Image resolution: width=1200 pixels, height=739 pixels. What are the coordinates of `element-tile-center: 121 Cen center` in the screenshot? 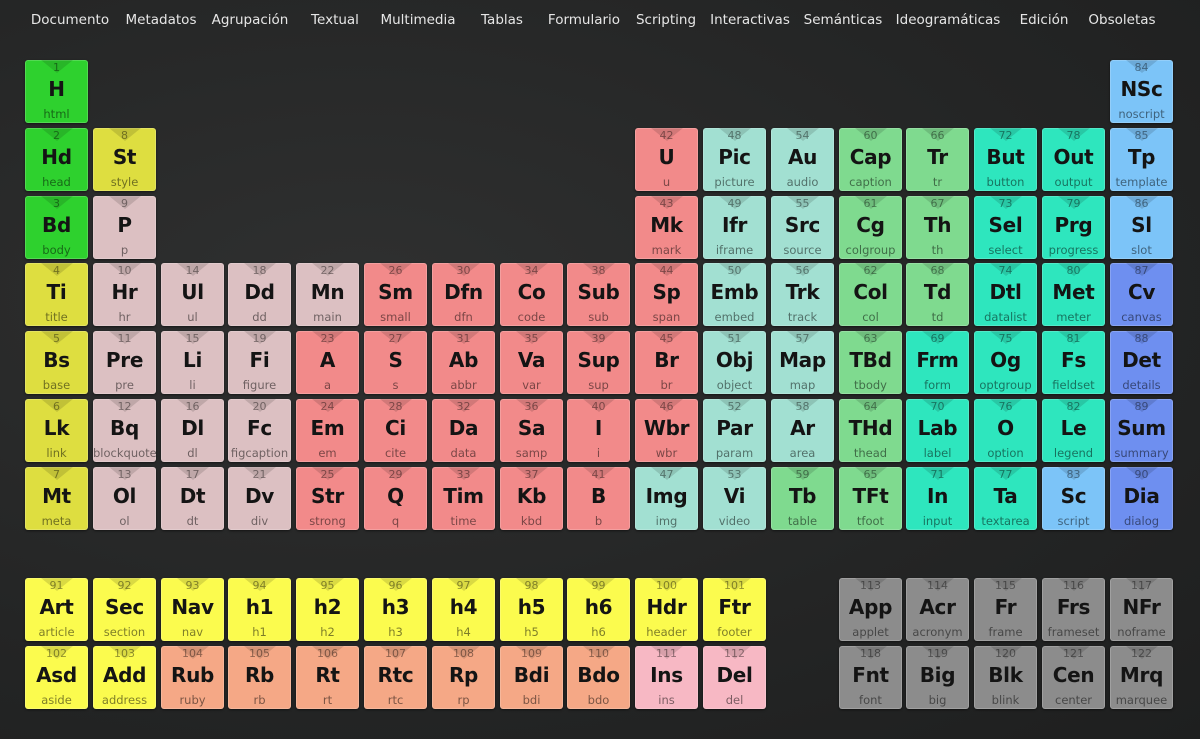 It's located at (1073, 677).